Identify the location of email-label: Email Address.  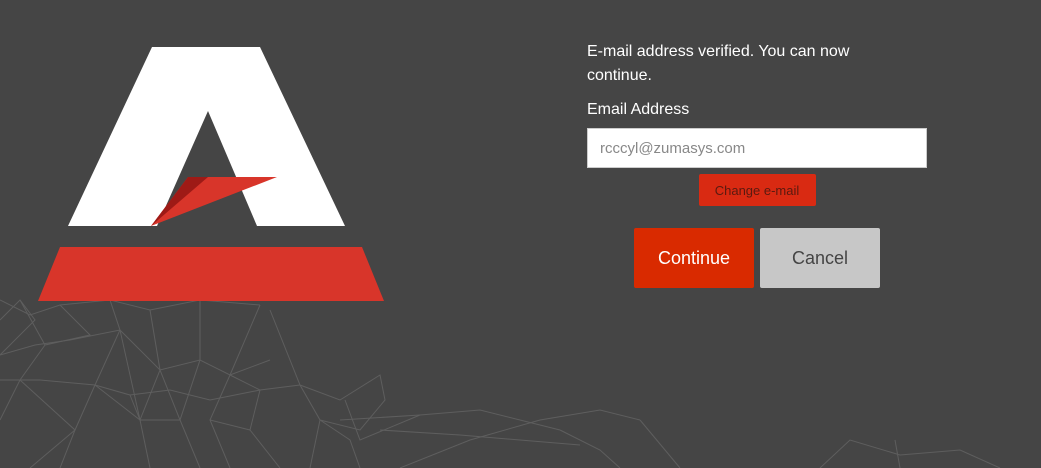
(638, 109).